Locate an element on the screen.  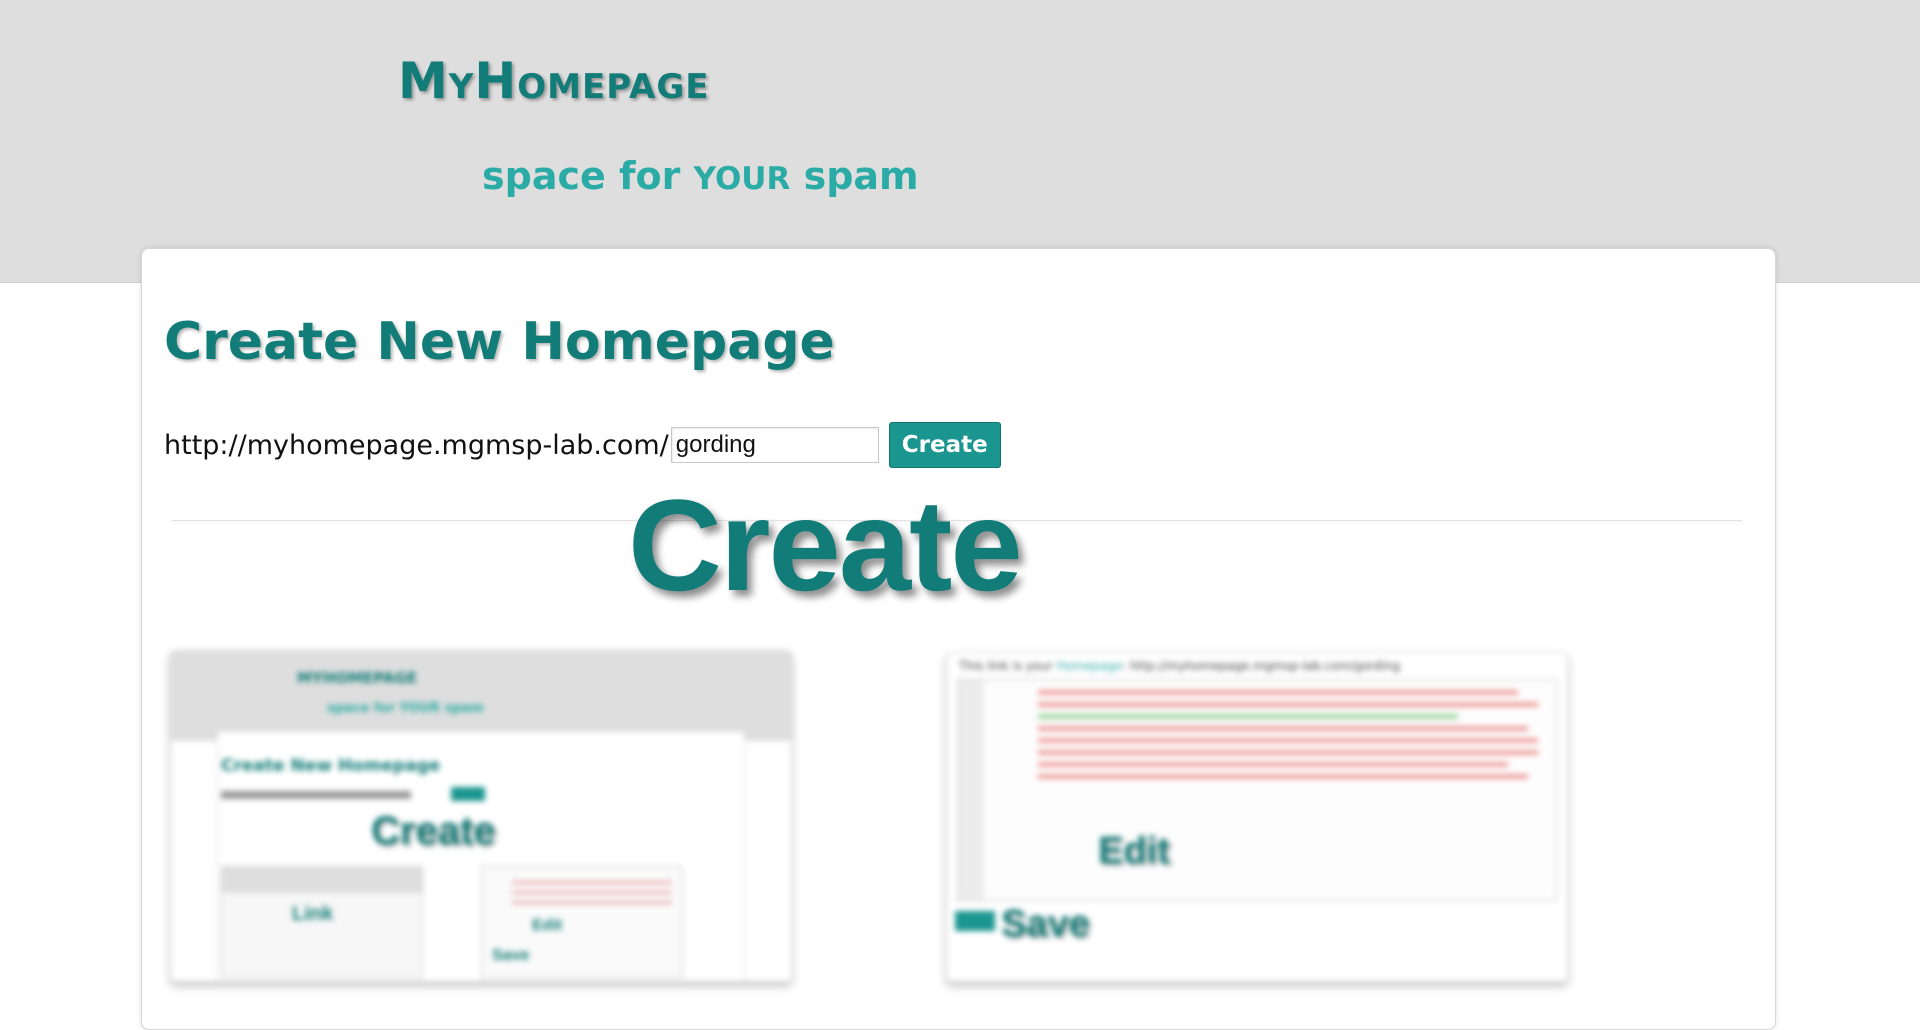
thumb-sub-header is located at coordinates (322, 880).